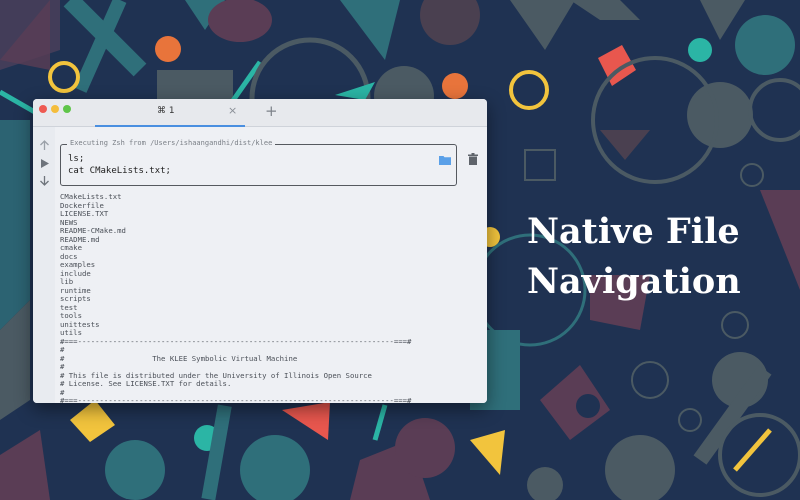  What do you see at coordinates (166, 111) in the screenshot?
I see `tab-label: ⌘ 1` at bounding box center [166, 111].